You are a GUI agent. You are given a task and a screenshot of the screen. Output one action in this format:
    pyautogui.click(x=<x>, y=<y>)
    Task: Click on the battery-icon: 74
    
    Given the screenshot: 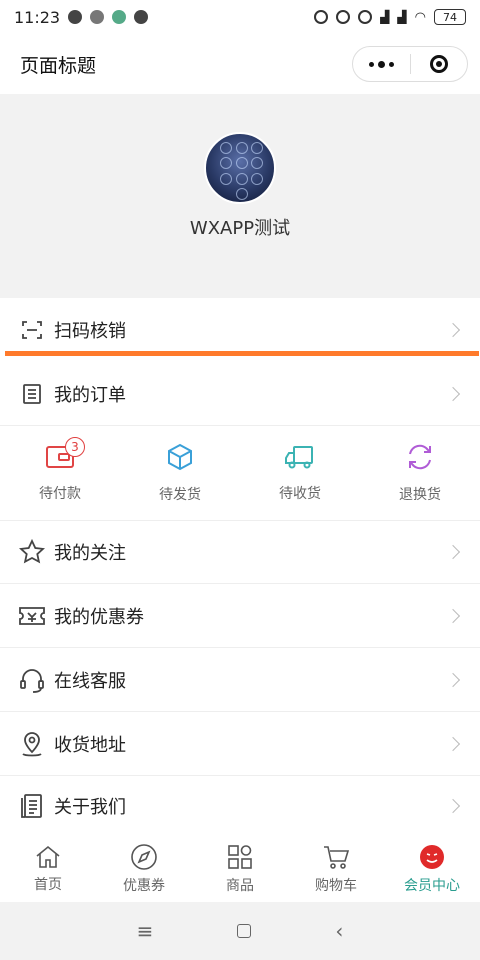 What is the action you would take?
    pyautogui.click(x=450, y=17)
    